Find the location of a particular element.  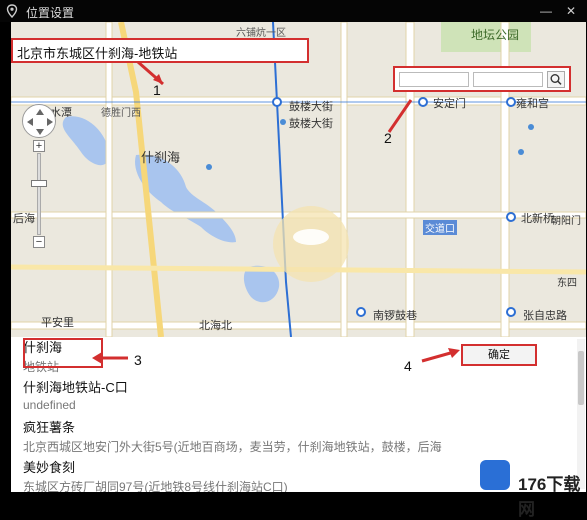

zoom-track is located at coordinates (39, 194).